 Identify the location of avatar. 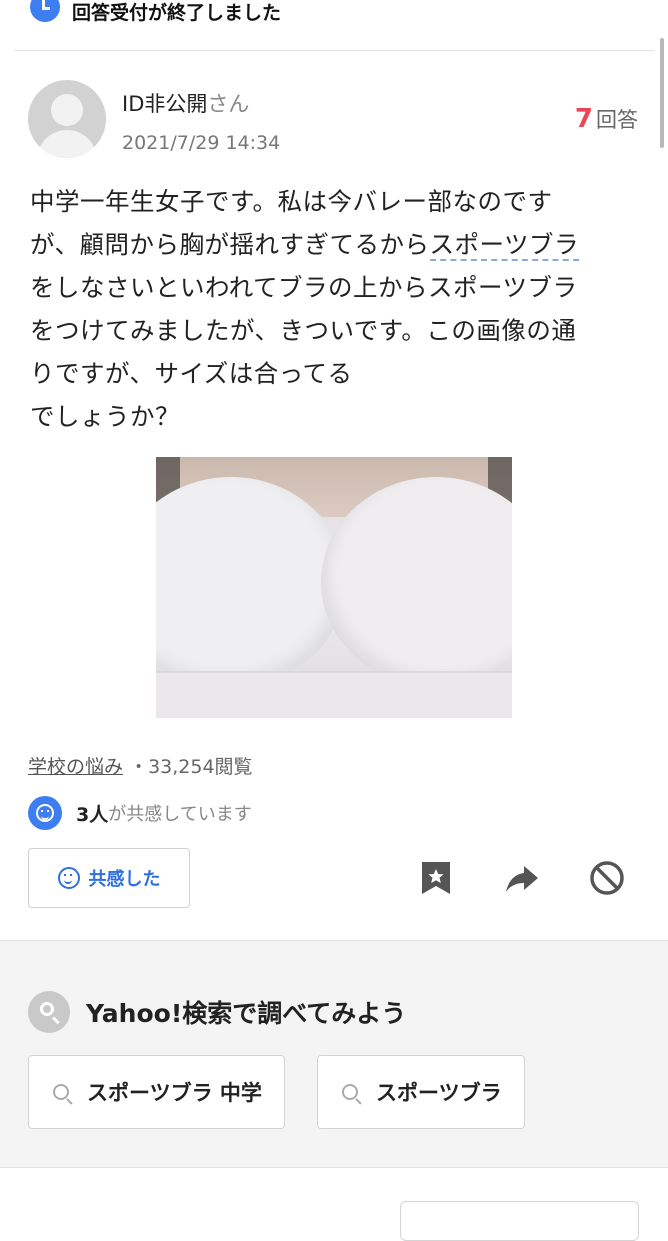
(67, 119).